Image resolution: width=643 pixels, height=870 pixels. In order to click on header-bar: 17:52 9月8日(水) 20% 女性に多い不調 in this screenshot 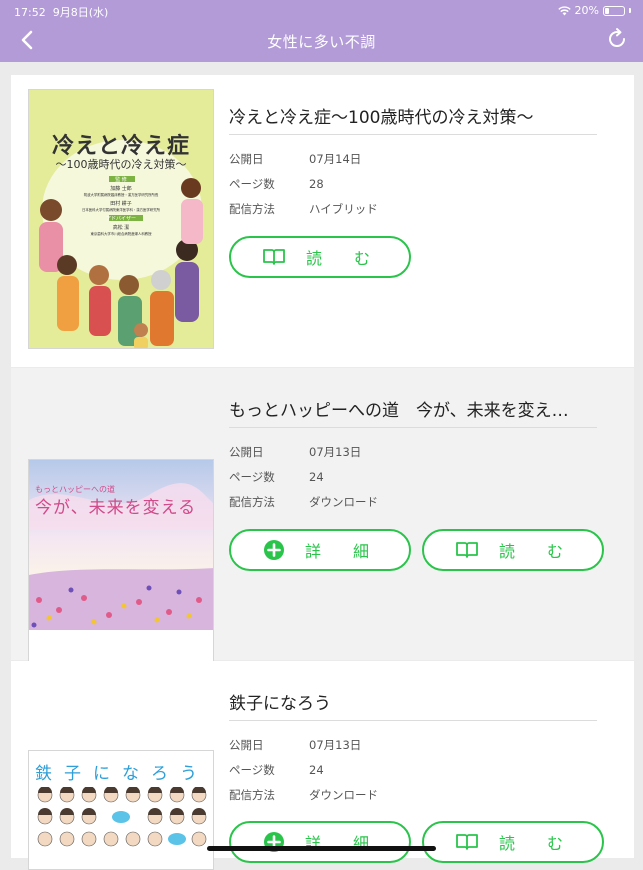, I will do `click(321, 31)`.